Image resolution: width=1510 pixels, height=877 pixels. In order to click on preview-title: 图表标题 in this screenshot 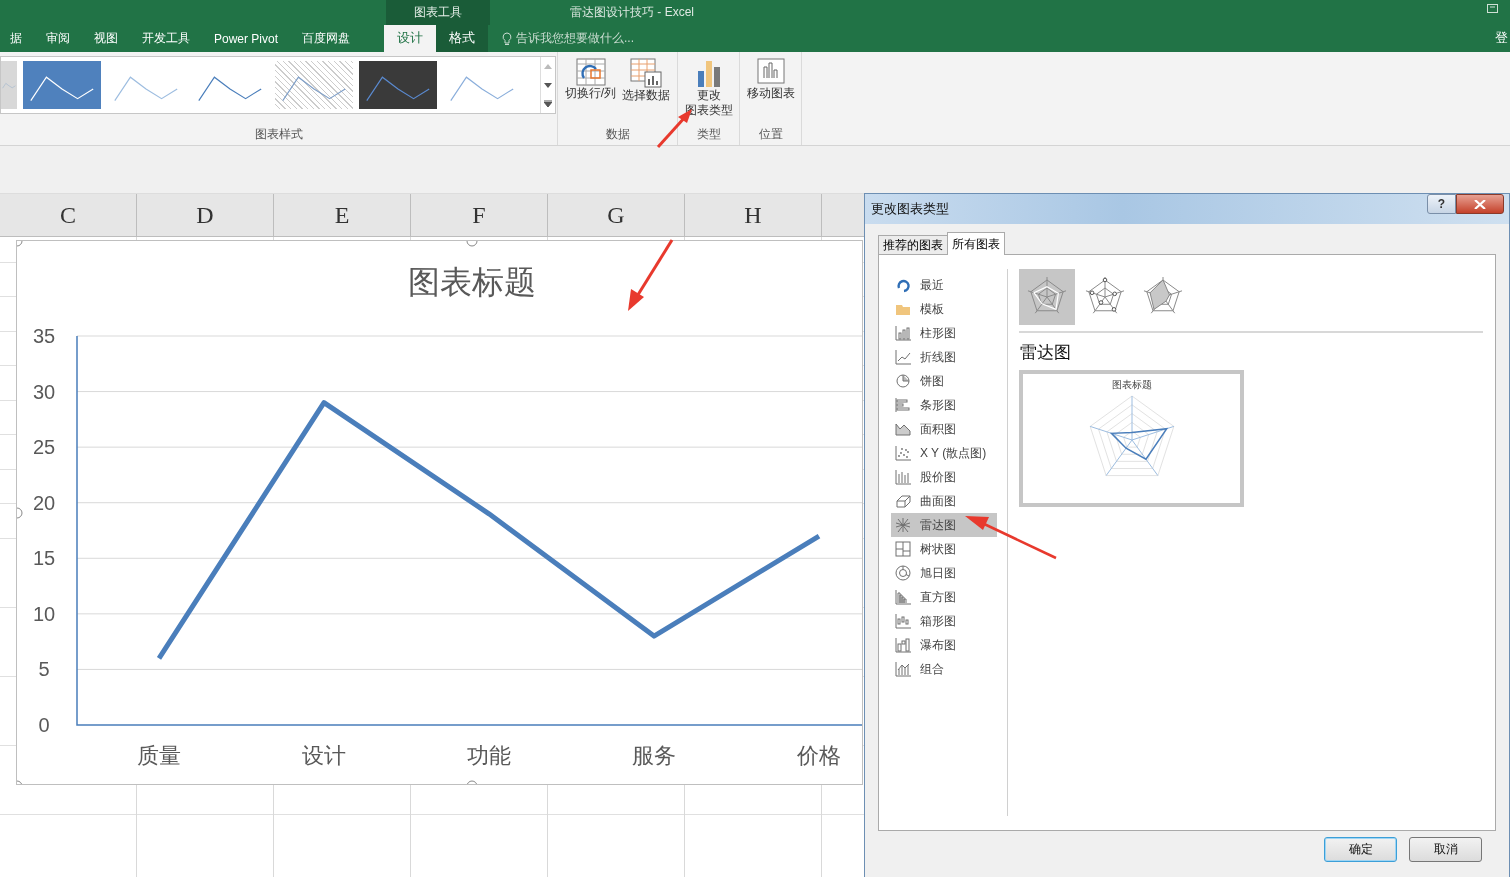, I will do `click(1131, 385)`.